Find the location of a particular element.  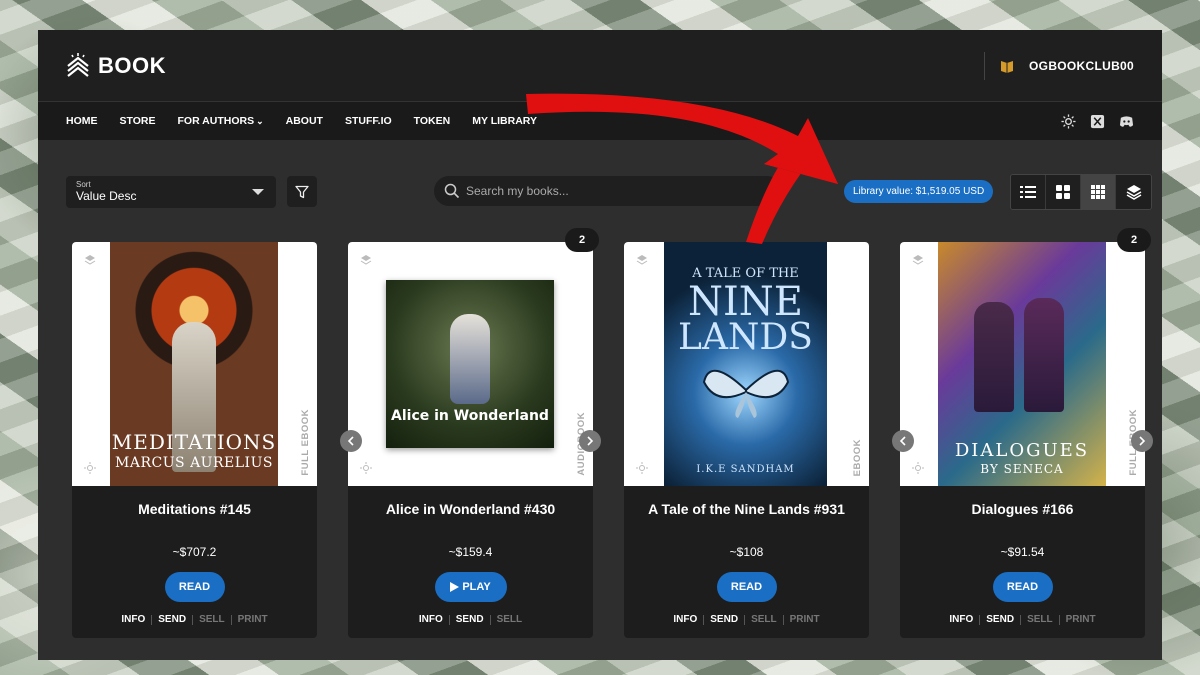

nav-stuffio: STUFF.IO is located at coordinates (368, 121).